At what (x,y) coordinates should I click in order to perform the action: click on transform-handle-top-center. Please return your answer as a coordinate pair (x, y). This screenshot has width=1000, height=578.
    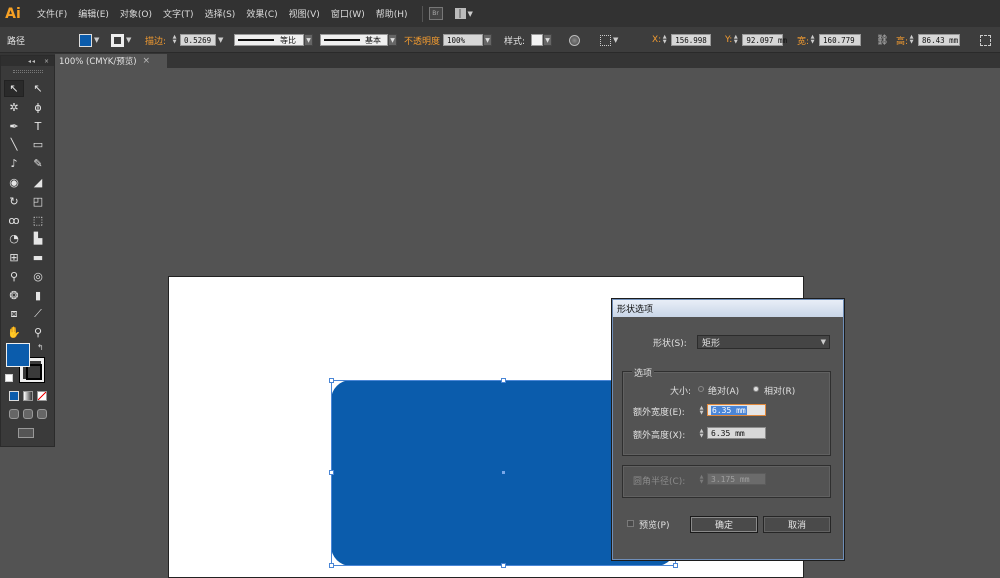
    Looking at the image, I should click on (503, 380).